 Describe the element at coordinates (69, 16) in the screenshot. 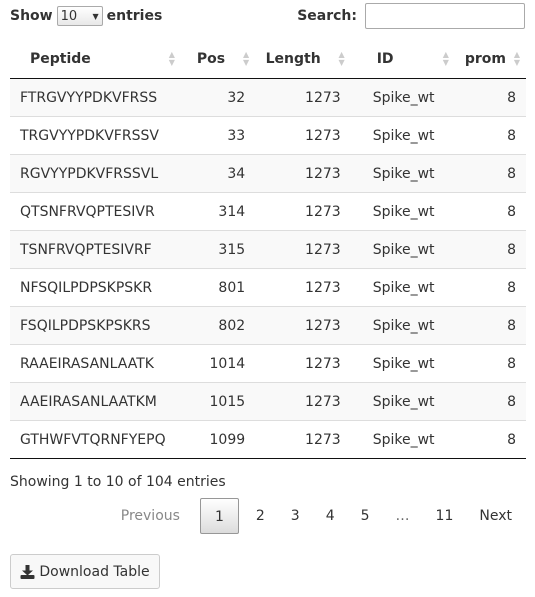

I see `entries-select-value: 10` at that location.